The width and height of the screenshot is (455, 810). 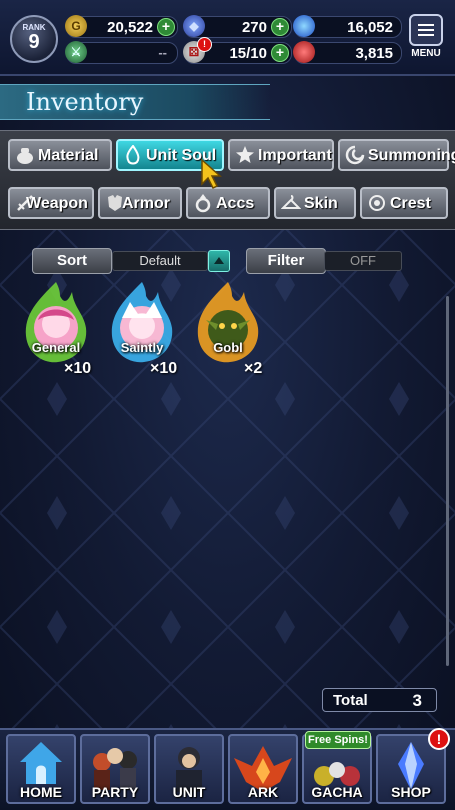 What do you see at coordinates (189, 769) in the screenshot?
I see `nav-unit-button: UNIT` at bounding box center [189, 769].